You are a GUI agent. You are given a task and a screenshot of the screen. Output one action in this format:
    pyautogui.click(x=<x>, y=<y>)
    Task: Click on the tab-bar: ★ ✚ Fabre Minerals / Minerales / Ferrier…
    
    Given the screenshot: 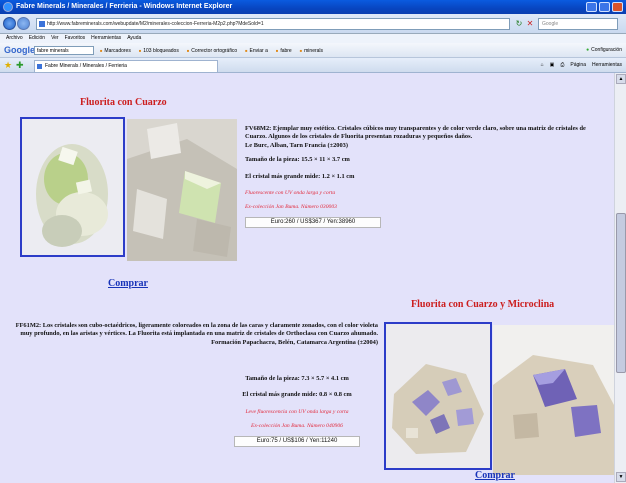 What is the action you would take?
    pyautogui.click(x=313, y=65)
    